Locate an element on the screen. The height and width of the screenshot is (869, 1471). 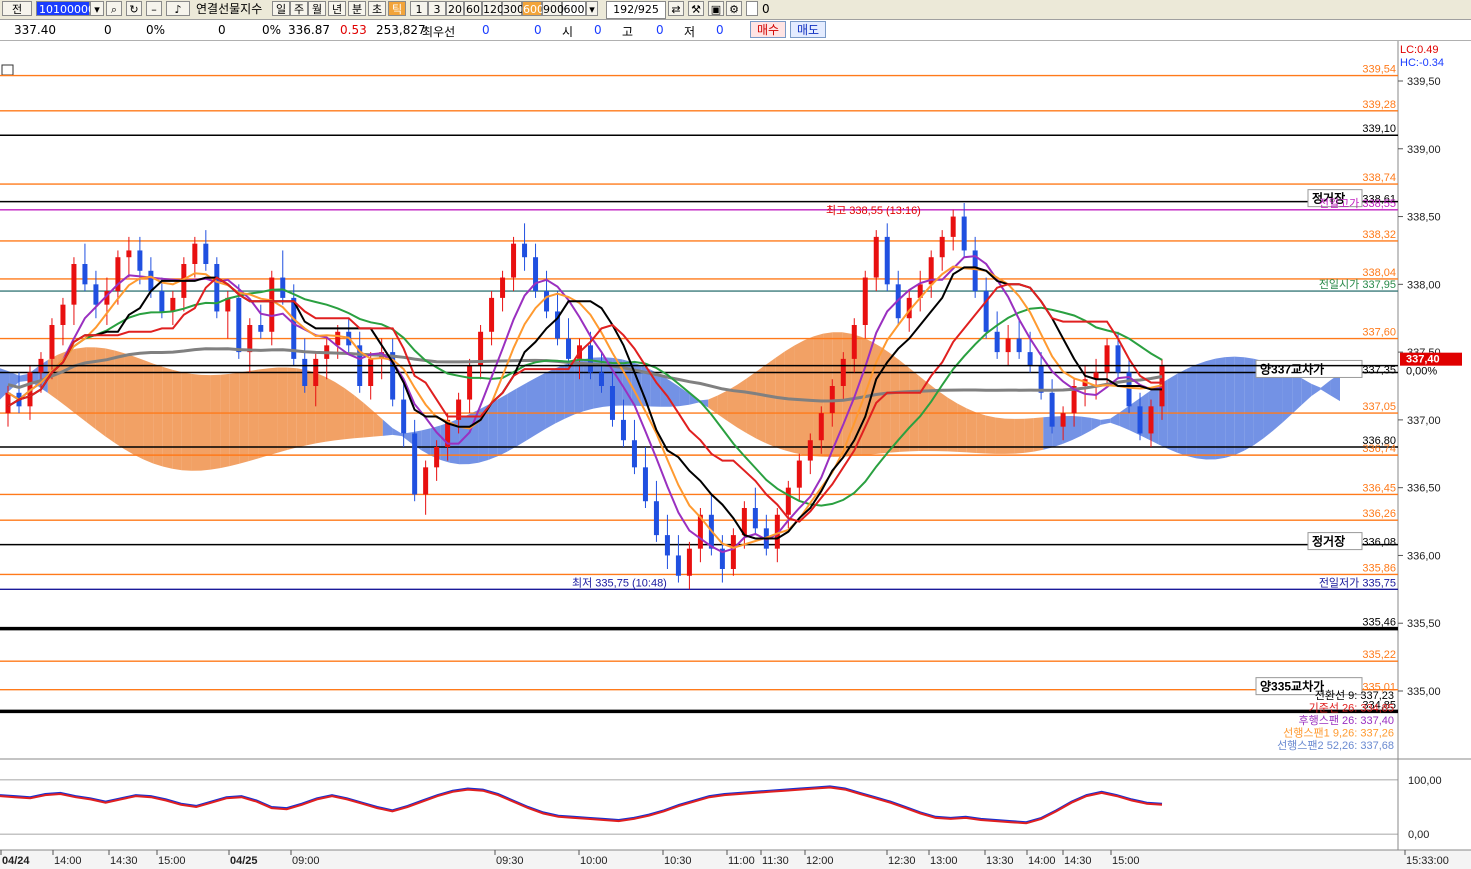
tab-jeon: 전 is located at coordinates (17, 8).